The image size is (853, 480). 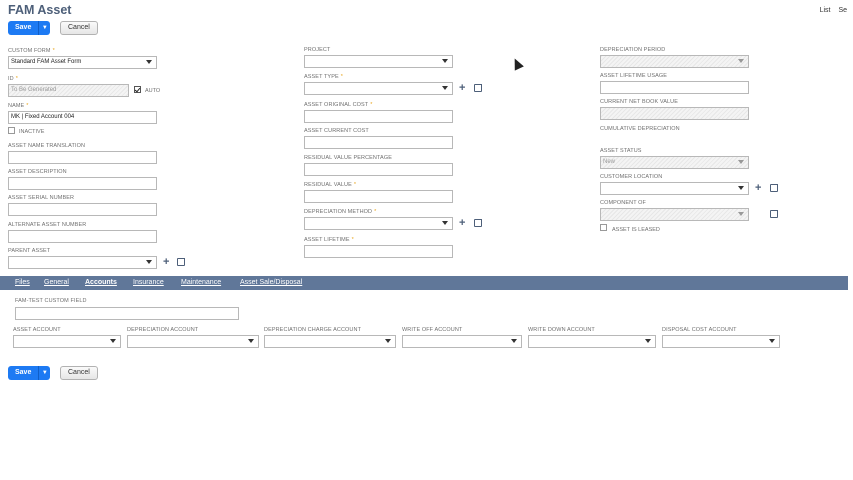 I want to click on top-links: List Se, so click(x=830, y=10).